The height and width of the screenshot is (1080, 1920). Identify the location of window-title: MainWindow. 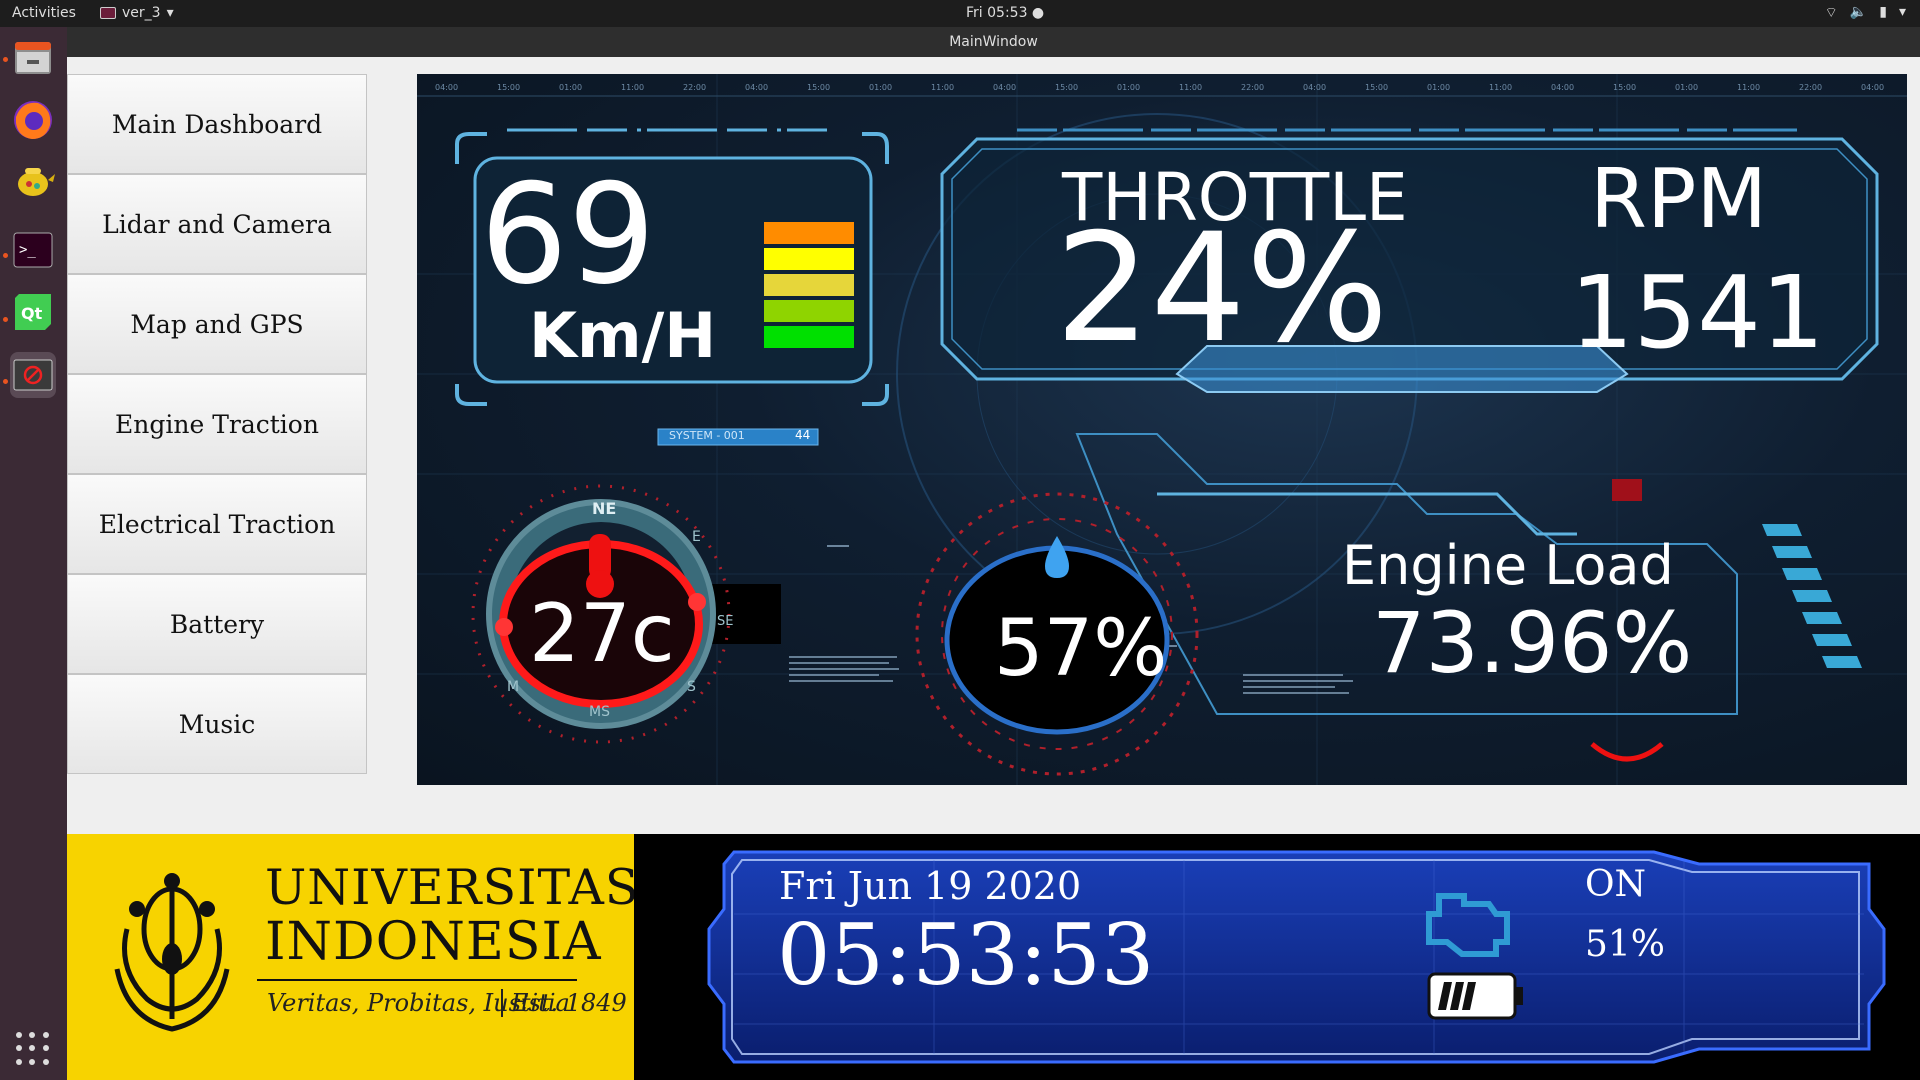
(993, 42).